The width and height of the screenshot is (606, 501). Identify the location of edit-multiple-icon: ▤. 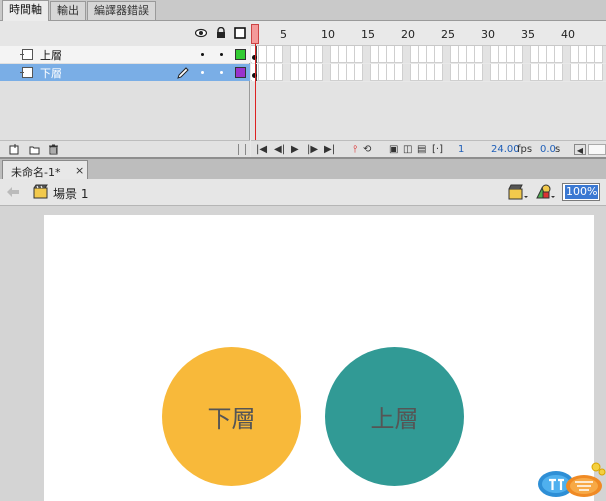
(421, 149).